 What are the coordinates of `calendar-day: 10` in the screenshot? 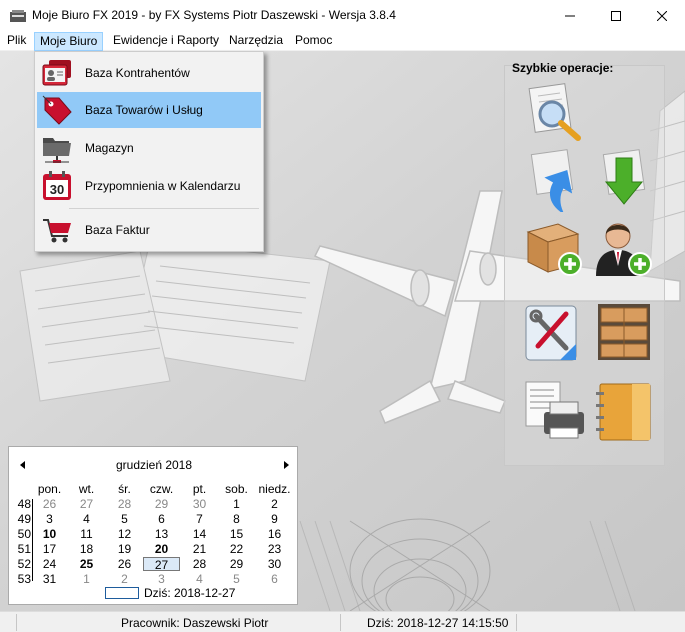 It's located at (49, 534).